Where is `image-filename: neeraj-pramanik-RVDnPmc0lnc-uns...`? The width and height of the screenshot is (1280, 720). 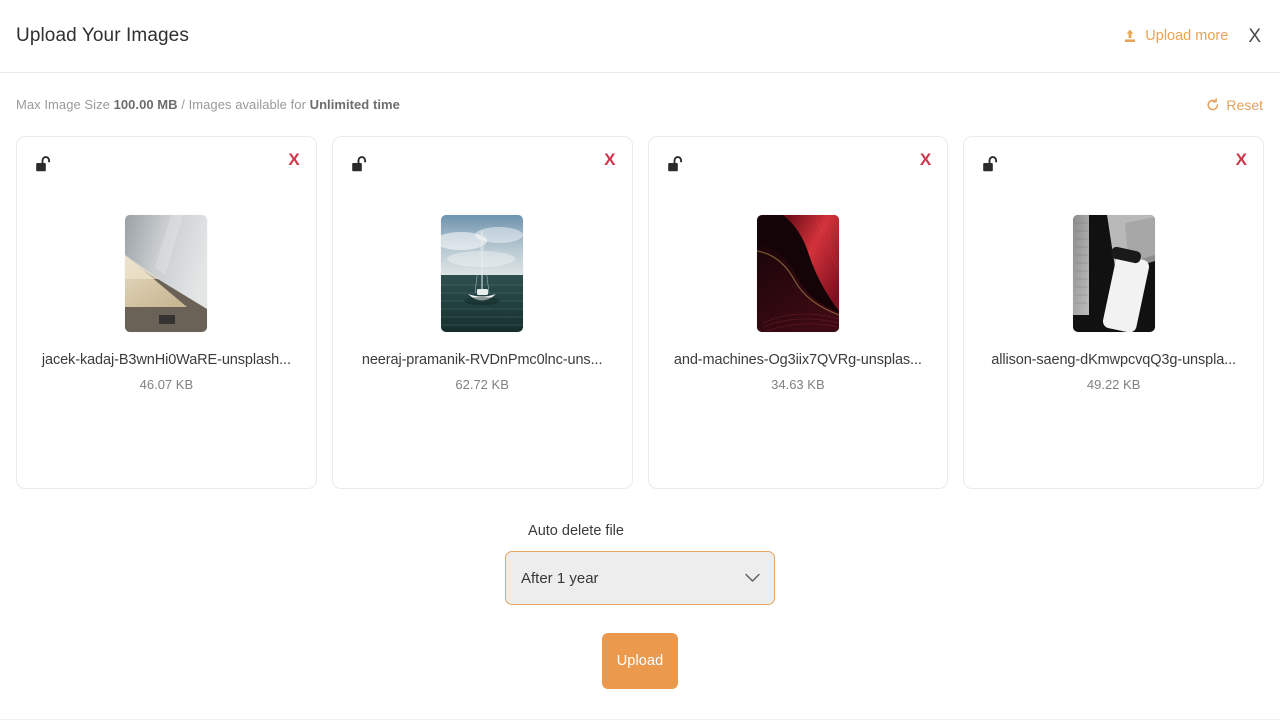 image-filename: neeraj-pramanik-RVDnPmc0lnc-uns... is located at coordinates (482, 360).